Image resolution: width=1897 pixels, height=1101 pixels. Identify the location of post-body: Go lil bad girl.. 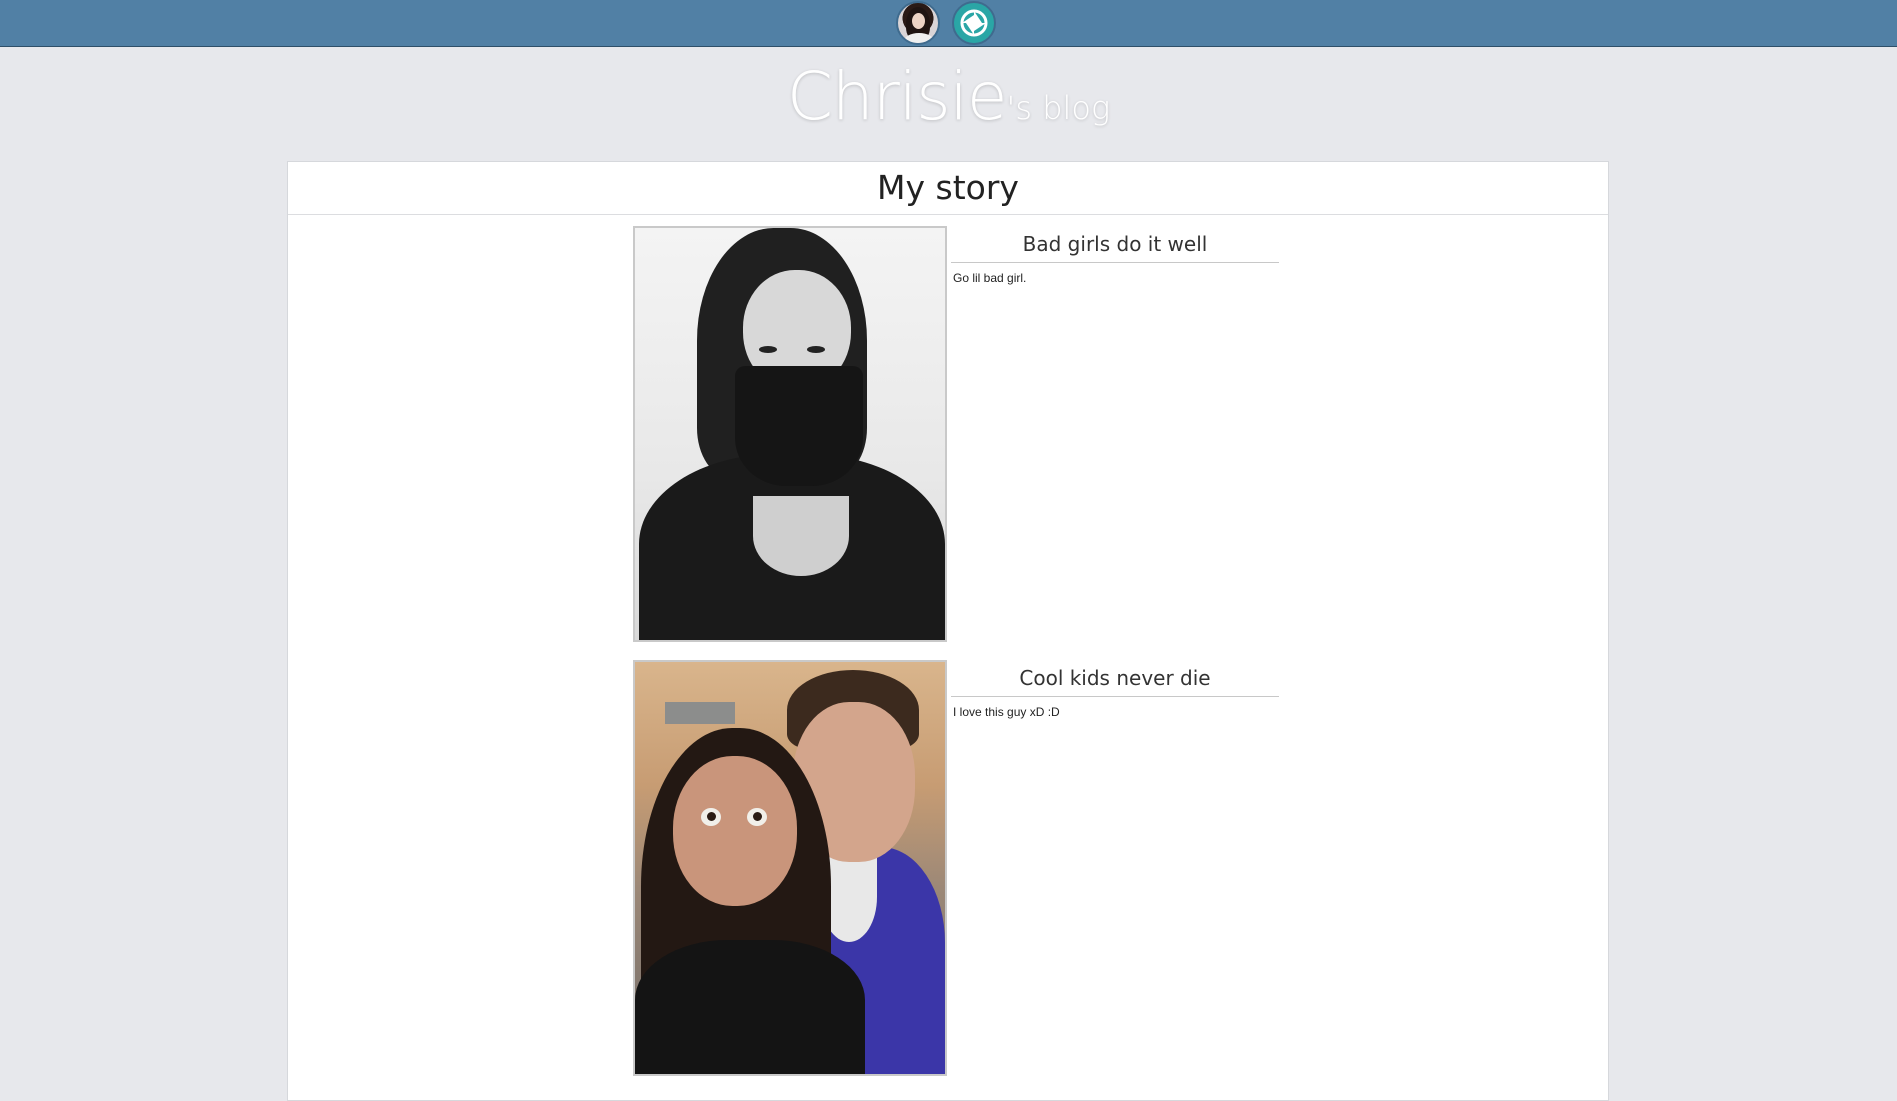
(990, 278).